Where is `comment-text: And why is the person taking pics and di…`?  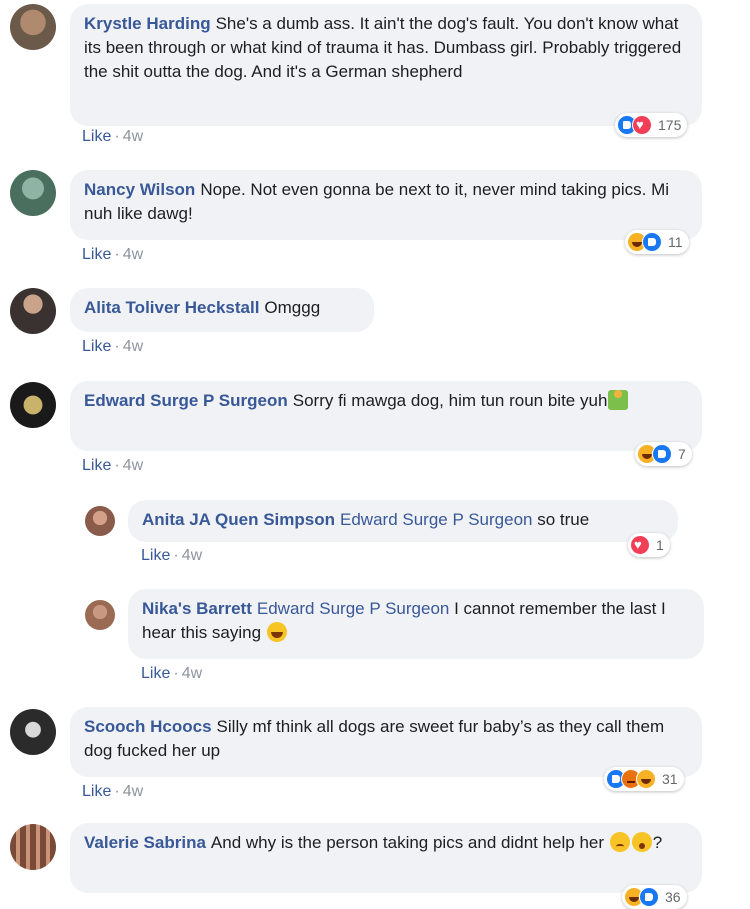
comment-text: And why is the person taking pics and di… is located at coordinates (407, 842).